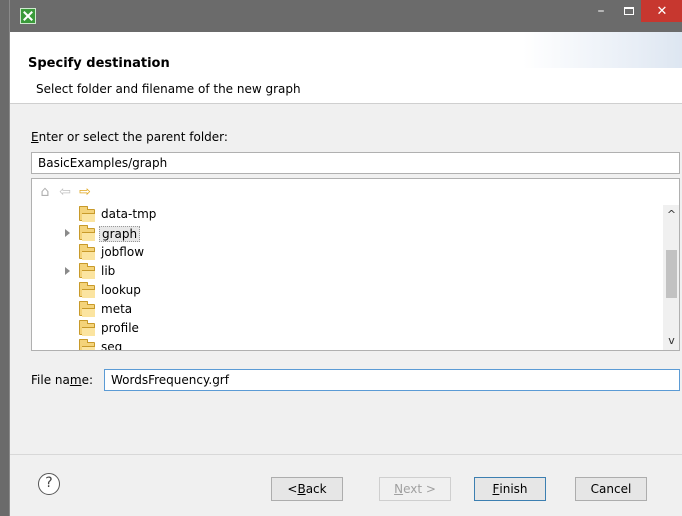 The image size is (682, 516). I want to click on scroll-thumb, so click(671, 274).